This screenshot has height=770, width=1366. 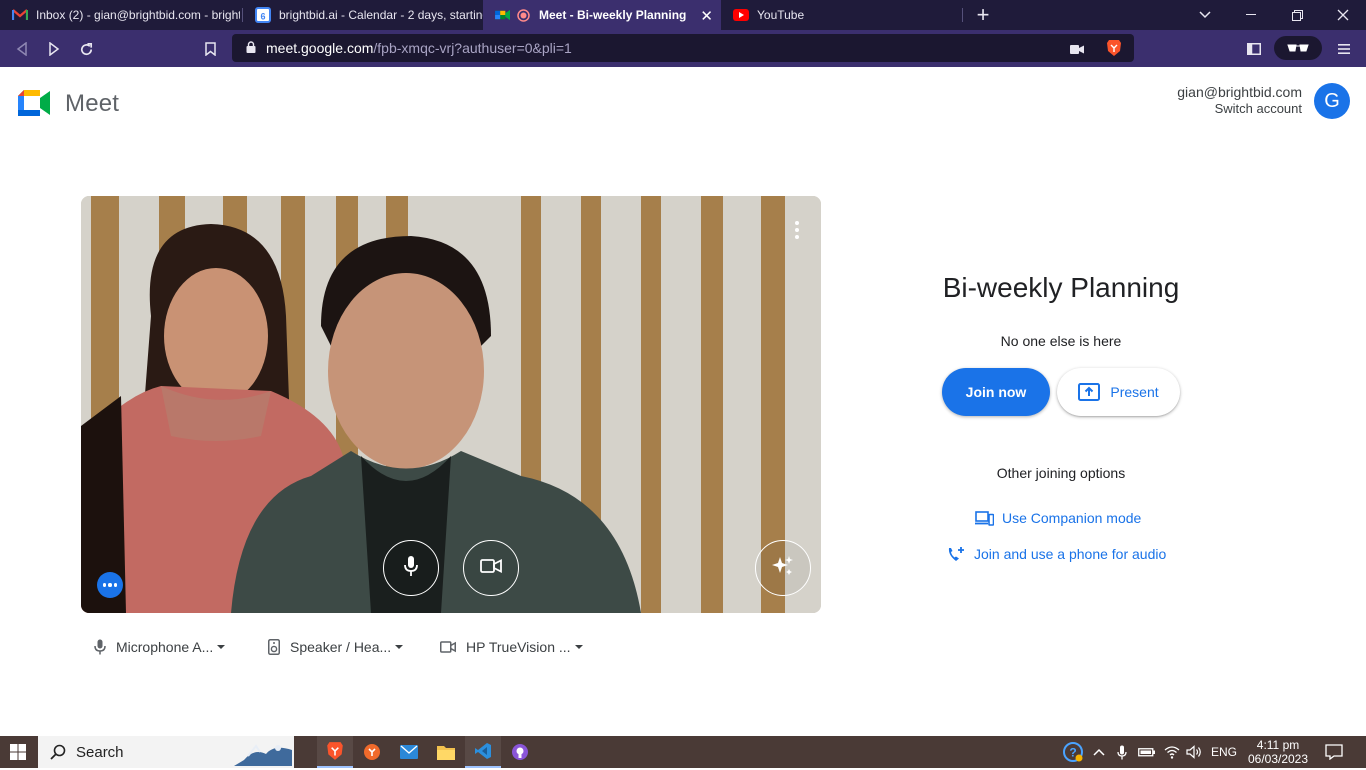 What do you see at coordinates (1070, 554) in the screenshot?
I see `phone-audio-label: Join and use a phone for audio` at bounding box center [1070, 554].